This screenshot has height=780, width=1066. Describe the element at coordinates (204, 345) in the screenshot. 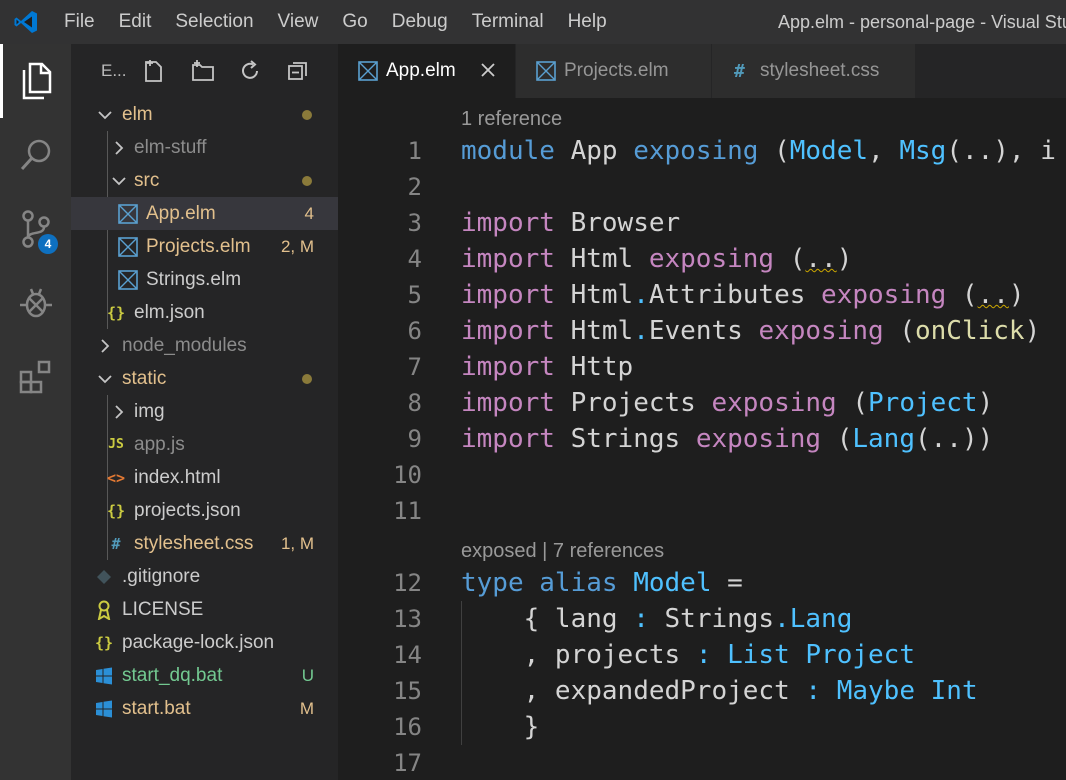

I see `folder-node-modules: node_modules` at that location.